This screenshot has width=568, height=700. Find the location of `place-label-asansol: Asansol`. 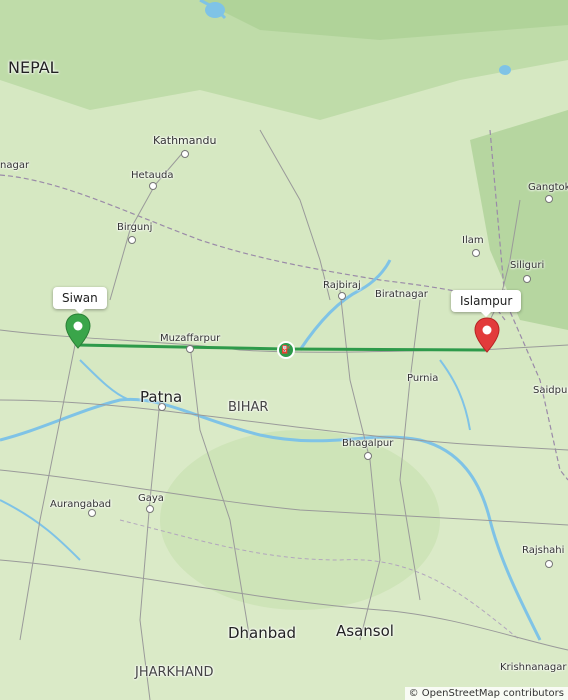

place-label-asansol: Asansol is located at coordinates (365, 631).